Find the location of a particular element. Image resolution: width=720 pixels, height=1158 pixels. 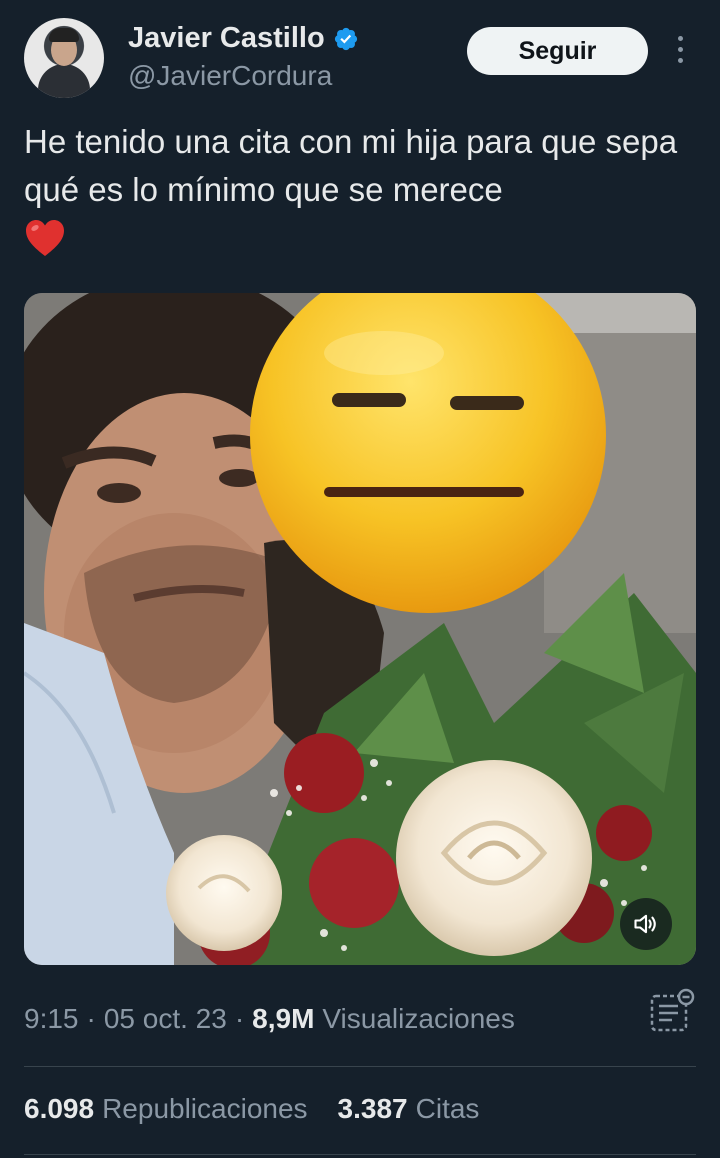

reposts-label: Republicaciones is located at coordinates (204, 1109).